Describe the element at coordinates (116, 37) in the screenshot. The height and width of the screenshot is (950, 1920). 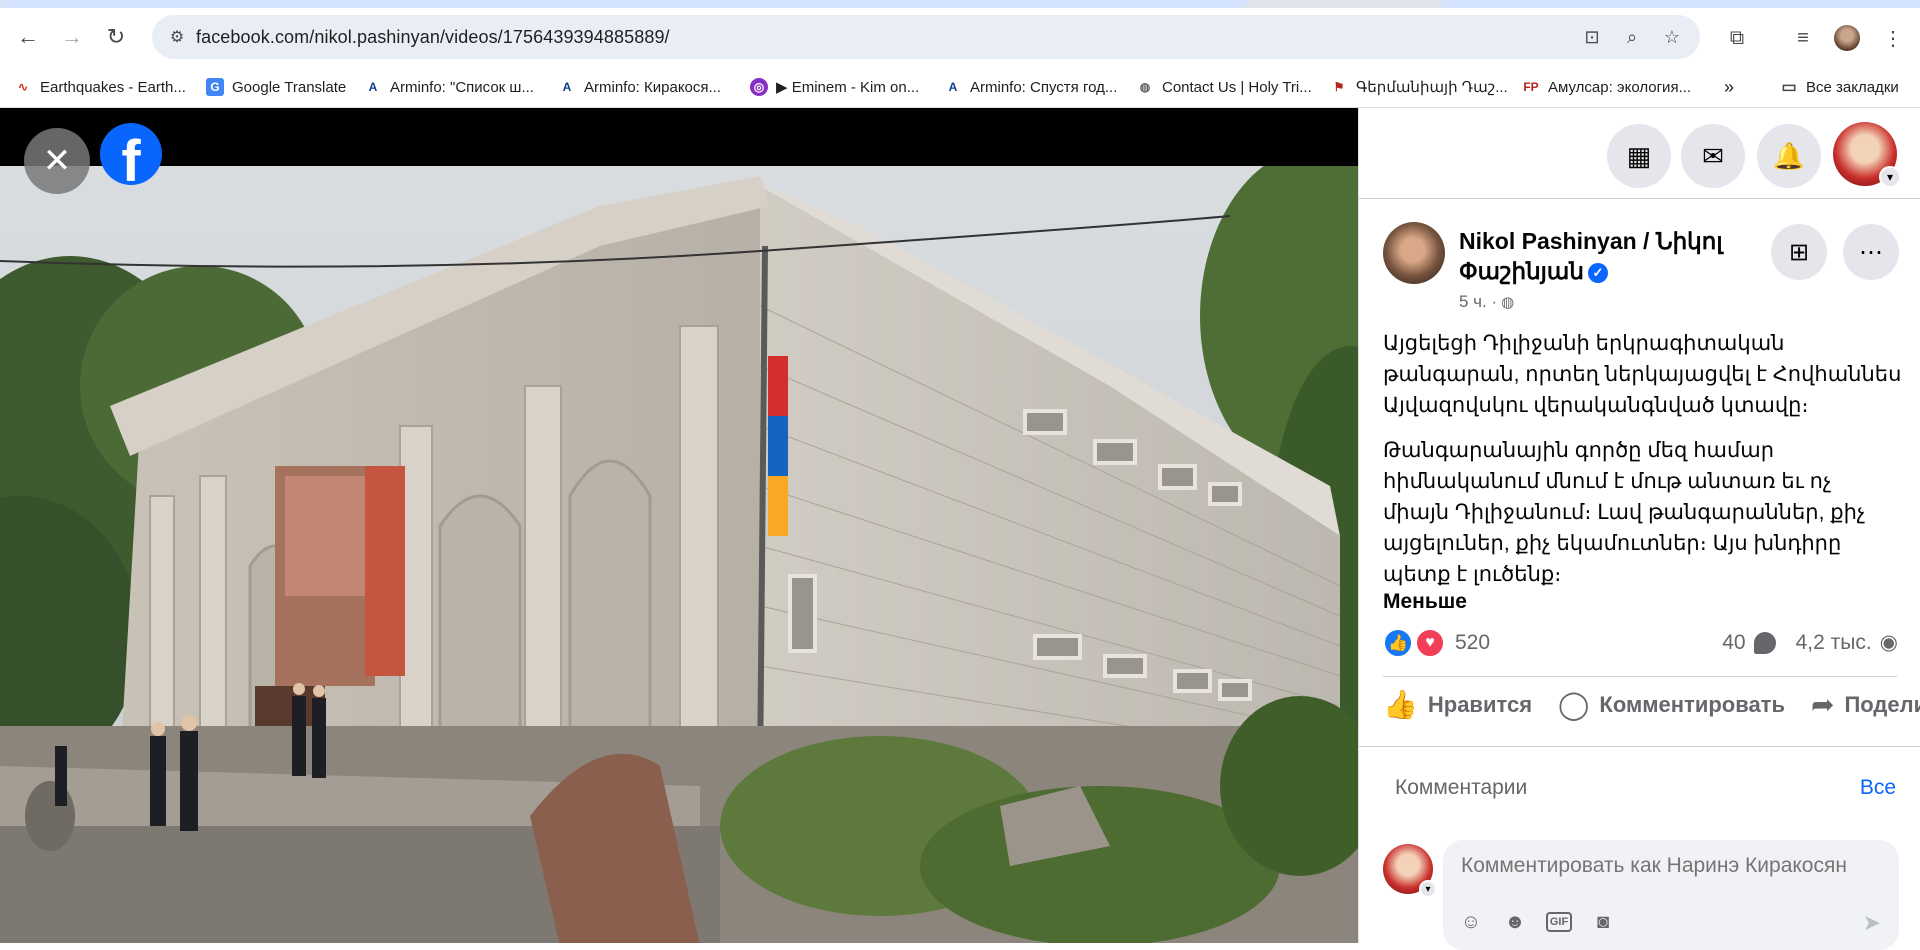
I see `reload-icon: ↻` at that location.